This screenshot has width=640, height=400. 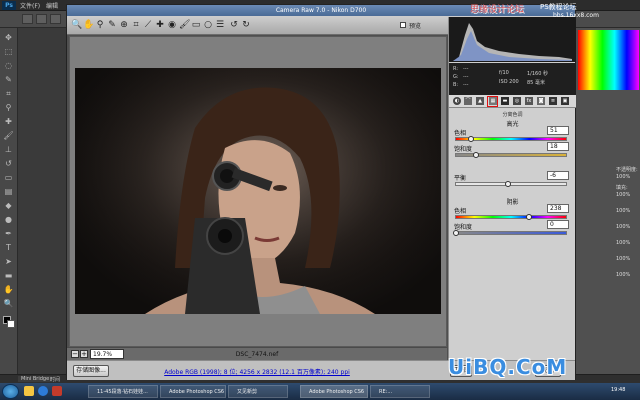 What do you see at coordinates (460, 178) in the screenshot?
I see `balance-label: 平衡` at bounding box center [460, 178].